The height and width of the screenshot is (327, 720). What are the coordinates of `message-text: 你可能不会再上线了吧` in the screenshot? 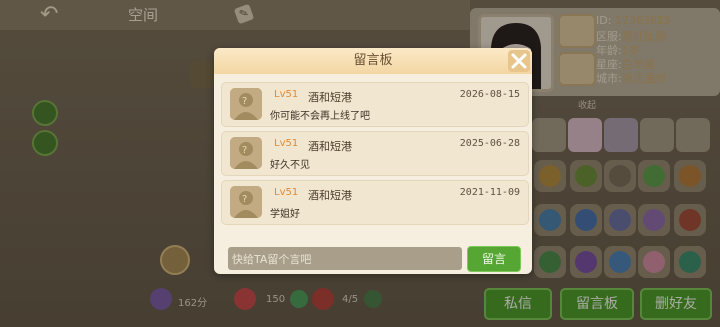 It's located at (320, 116).